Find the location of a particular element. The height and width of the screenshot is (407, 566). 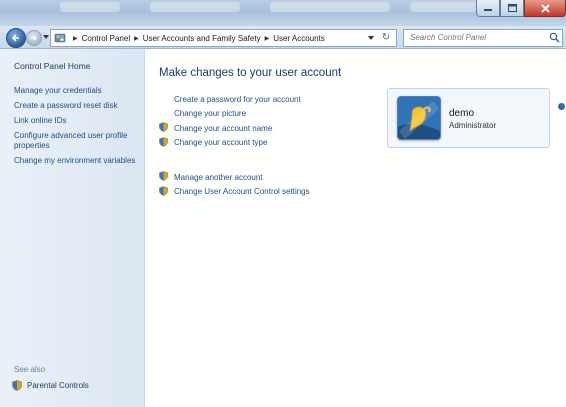

breadcrumb-item: Control Panel is located at coordinates (106, 38).